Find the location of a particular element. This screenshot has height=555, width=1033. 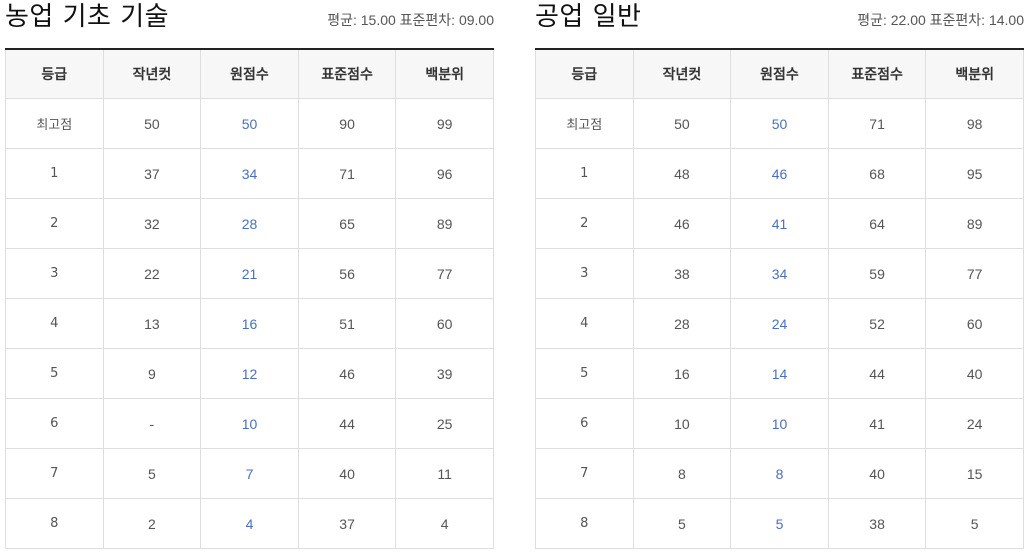

cell-last-year-cut: 48 is located at coordinates (682, 173).